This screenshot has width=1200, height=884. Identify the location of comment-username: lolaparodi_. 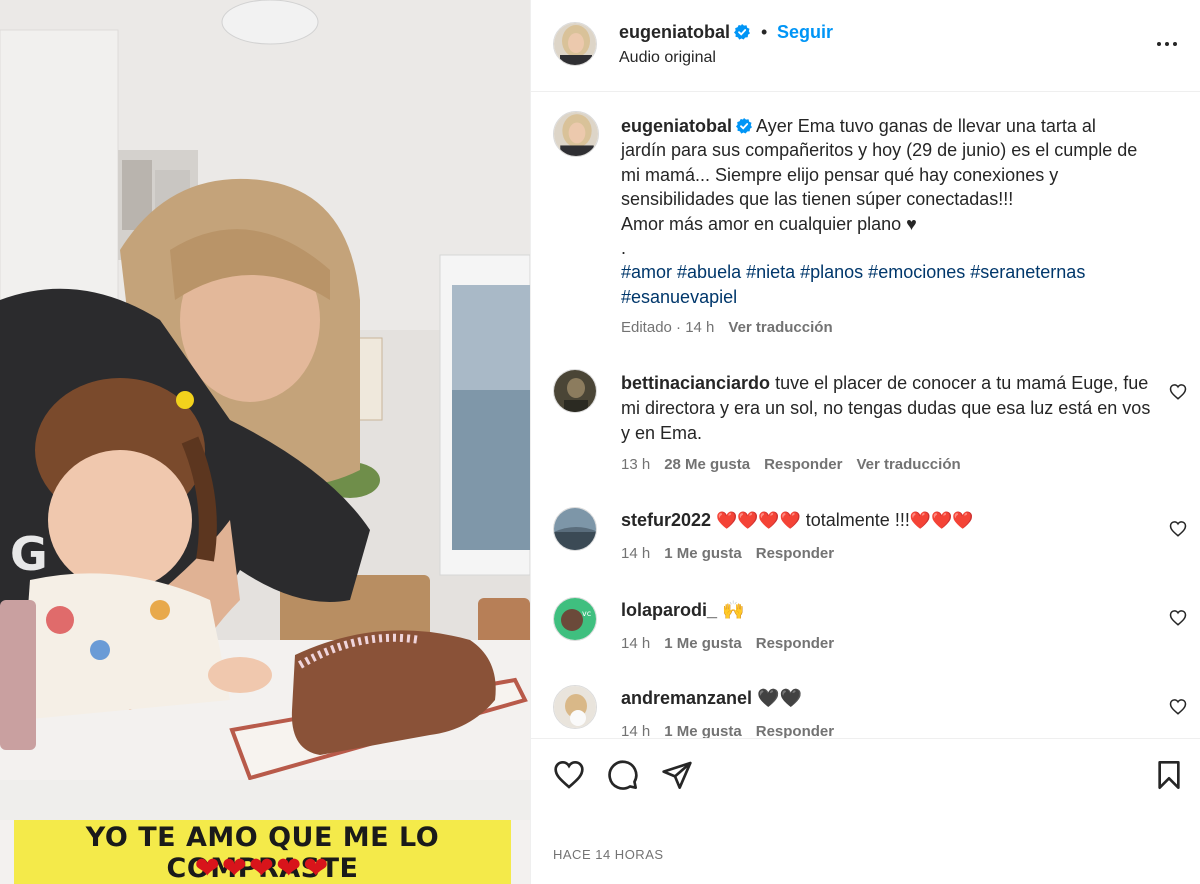
(669, 610).